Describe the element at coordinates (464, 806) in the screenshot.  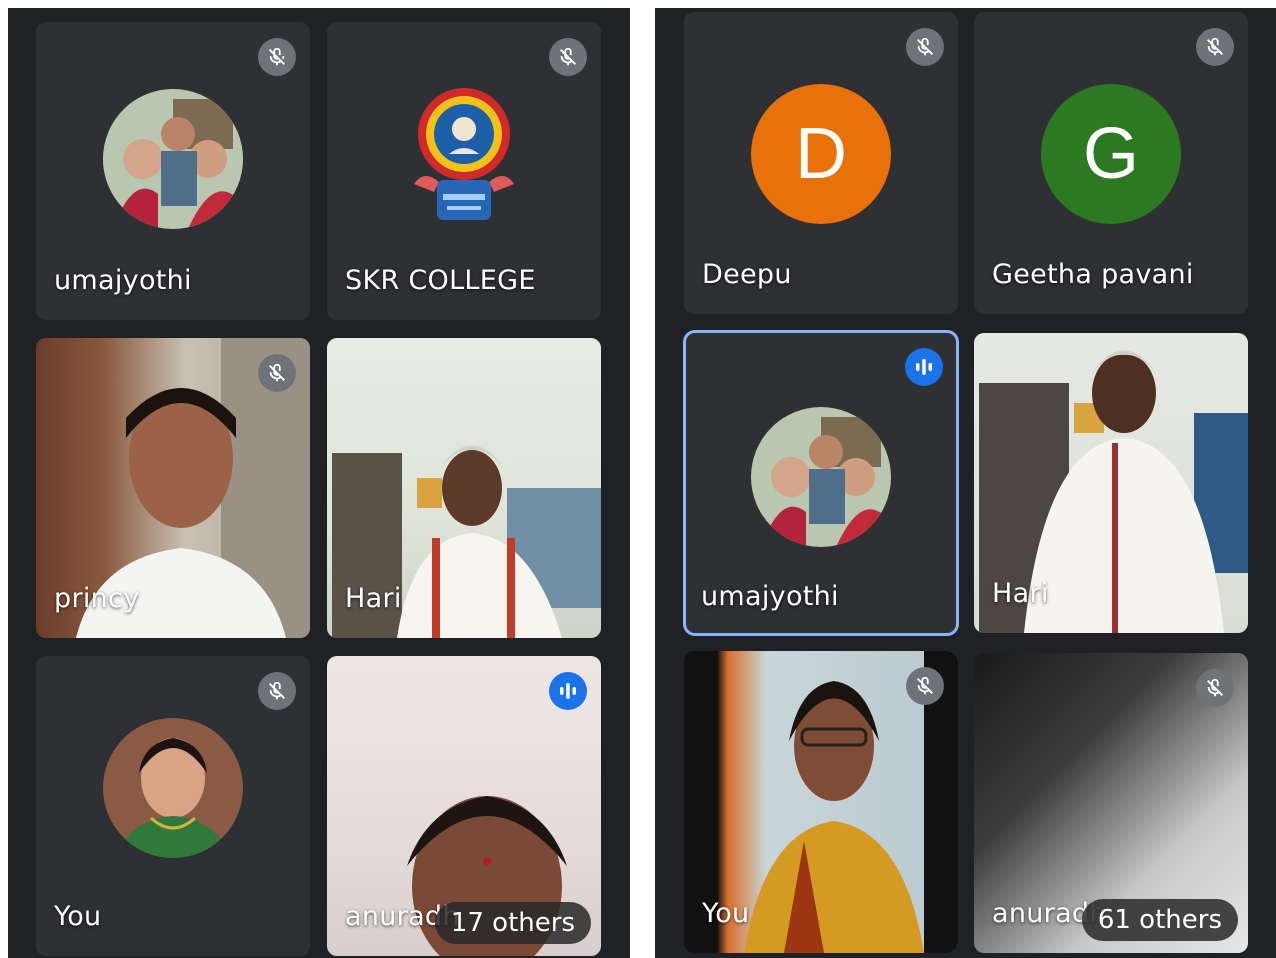
I see `participant-tile-anuradh: anuradh 17 others` at that location.